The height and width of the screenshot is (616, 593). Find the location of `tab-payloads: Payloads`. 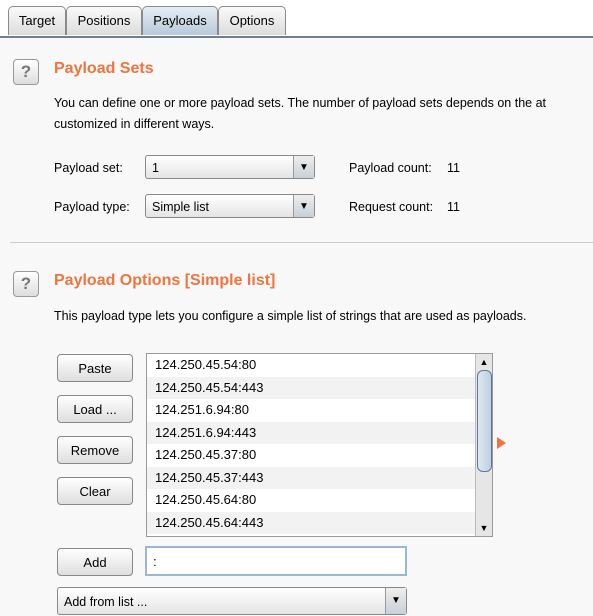

tab-payloads: Payloads is located at coordinates (180, 20).